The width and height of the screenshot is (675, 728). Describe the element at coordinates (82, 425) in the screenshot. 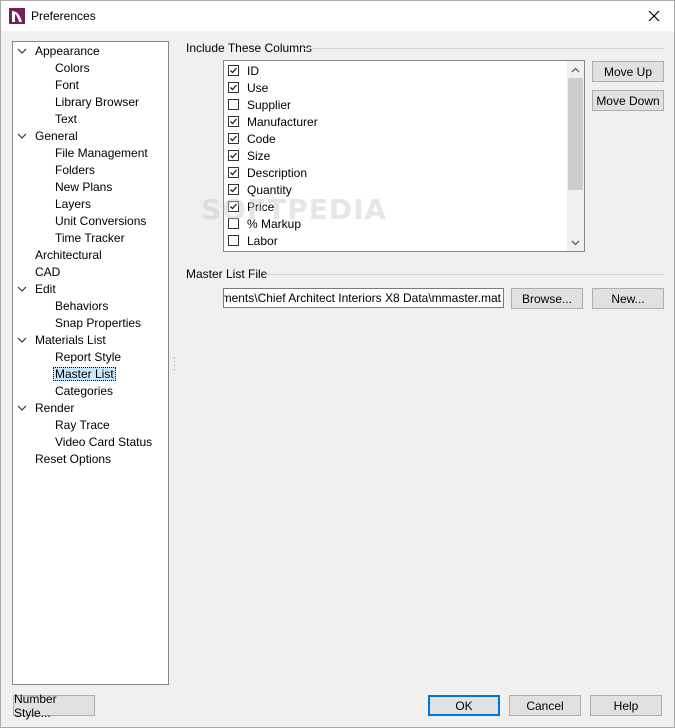

I see `tree-item: Ray Trace` at that location.